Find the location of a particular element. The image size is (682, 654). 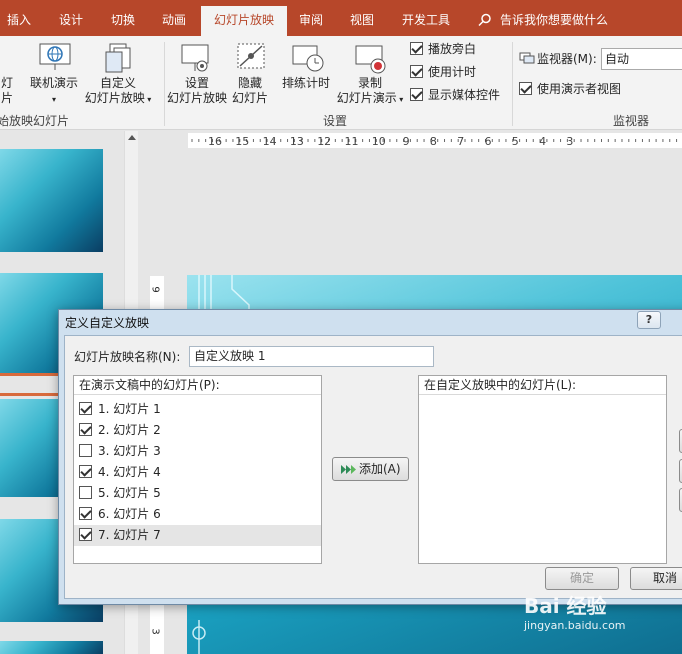

monitor-icon is located at coordinates (527, 58).